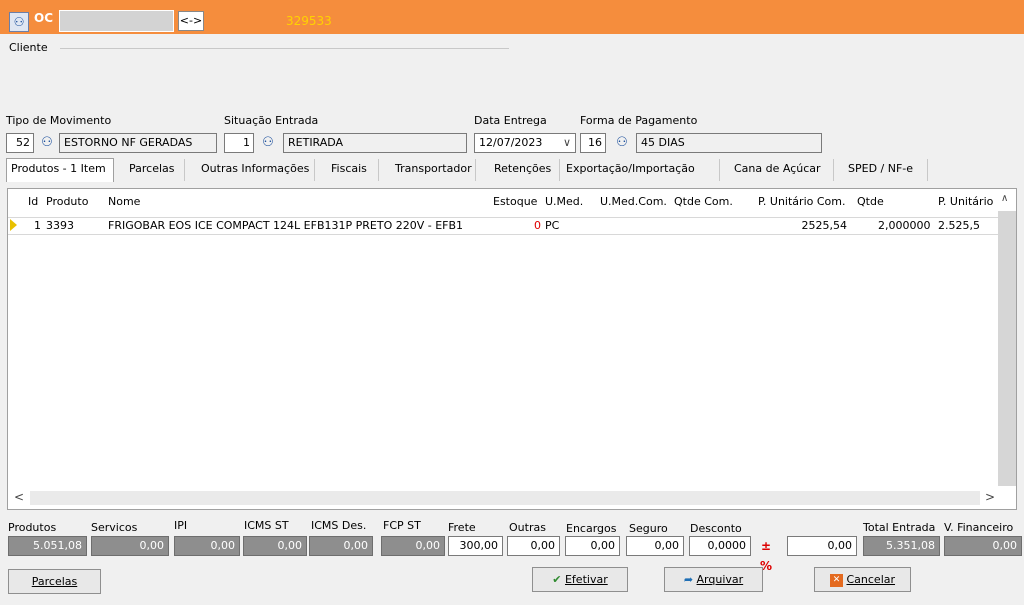  What do you see at coordinates (268, 143) in the screenshot?
I see `situacao-search-icon: ⚇` at bounding box center [268, 143].